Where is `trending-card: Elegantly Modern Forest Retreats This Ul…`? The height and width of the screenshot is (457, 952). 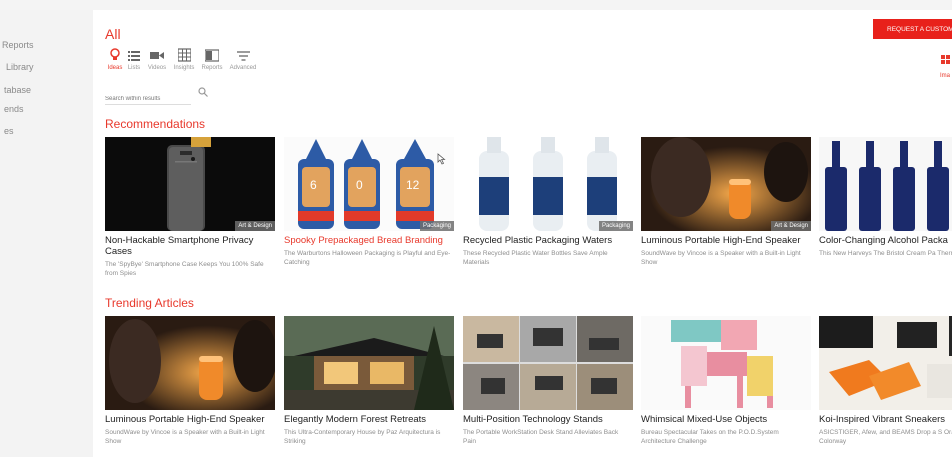 trending-card: Elegantly Modern Forest Retreats This Ul… is located at coordinates (369, 382).